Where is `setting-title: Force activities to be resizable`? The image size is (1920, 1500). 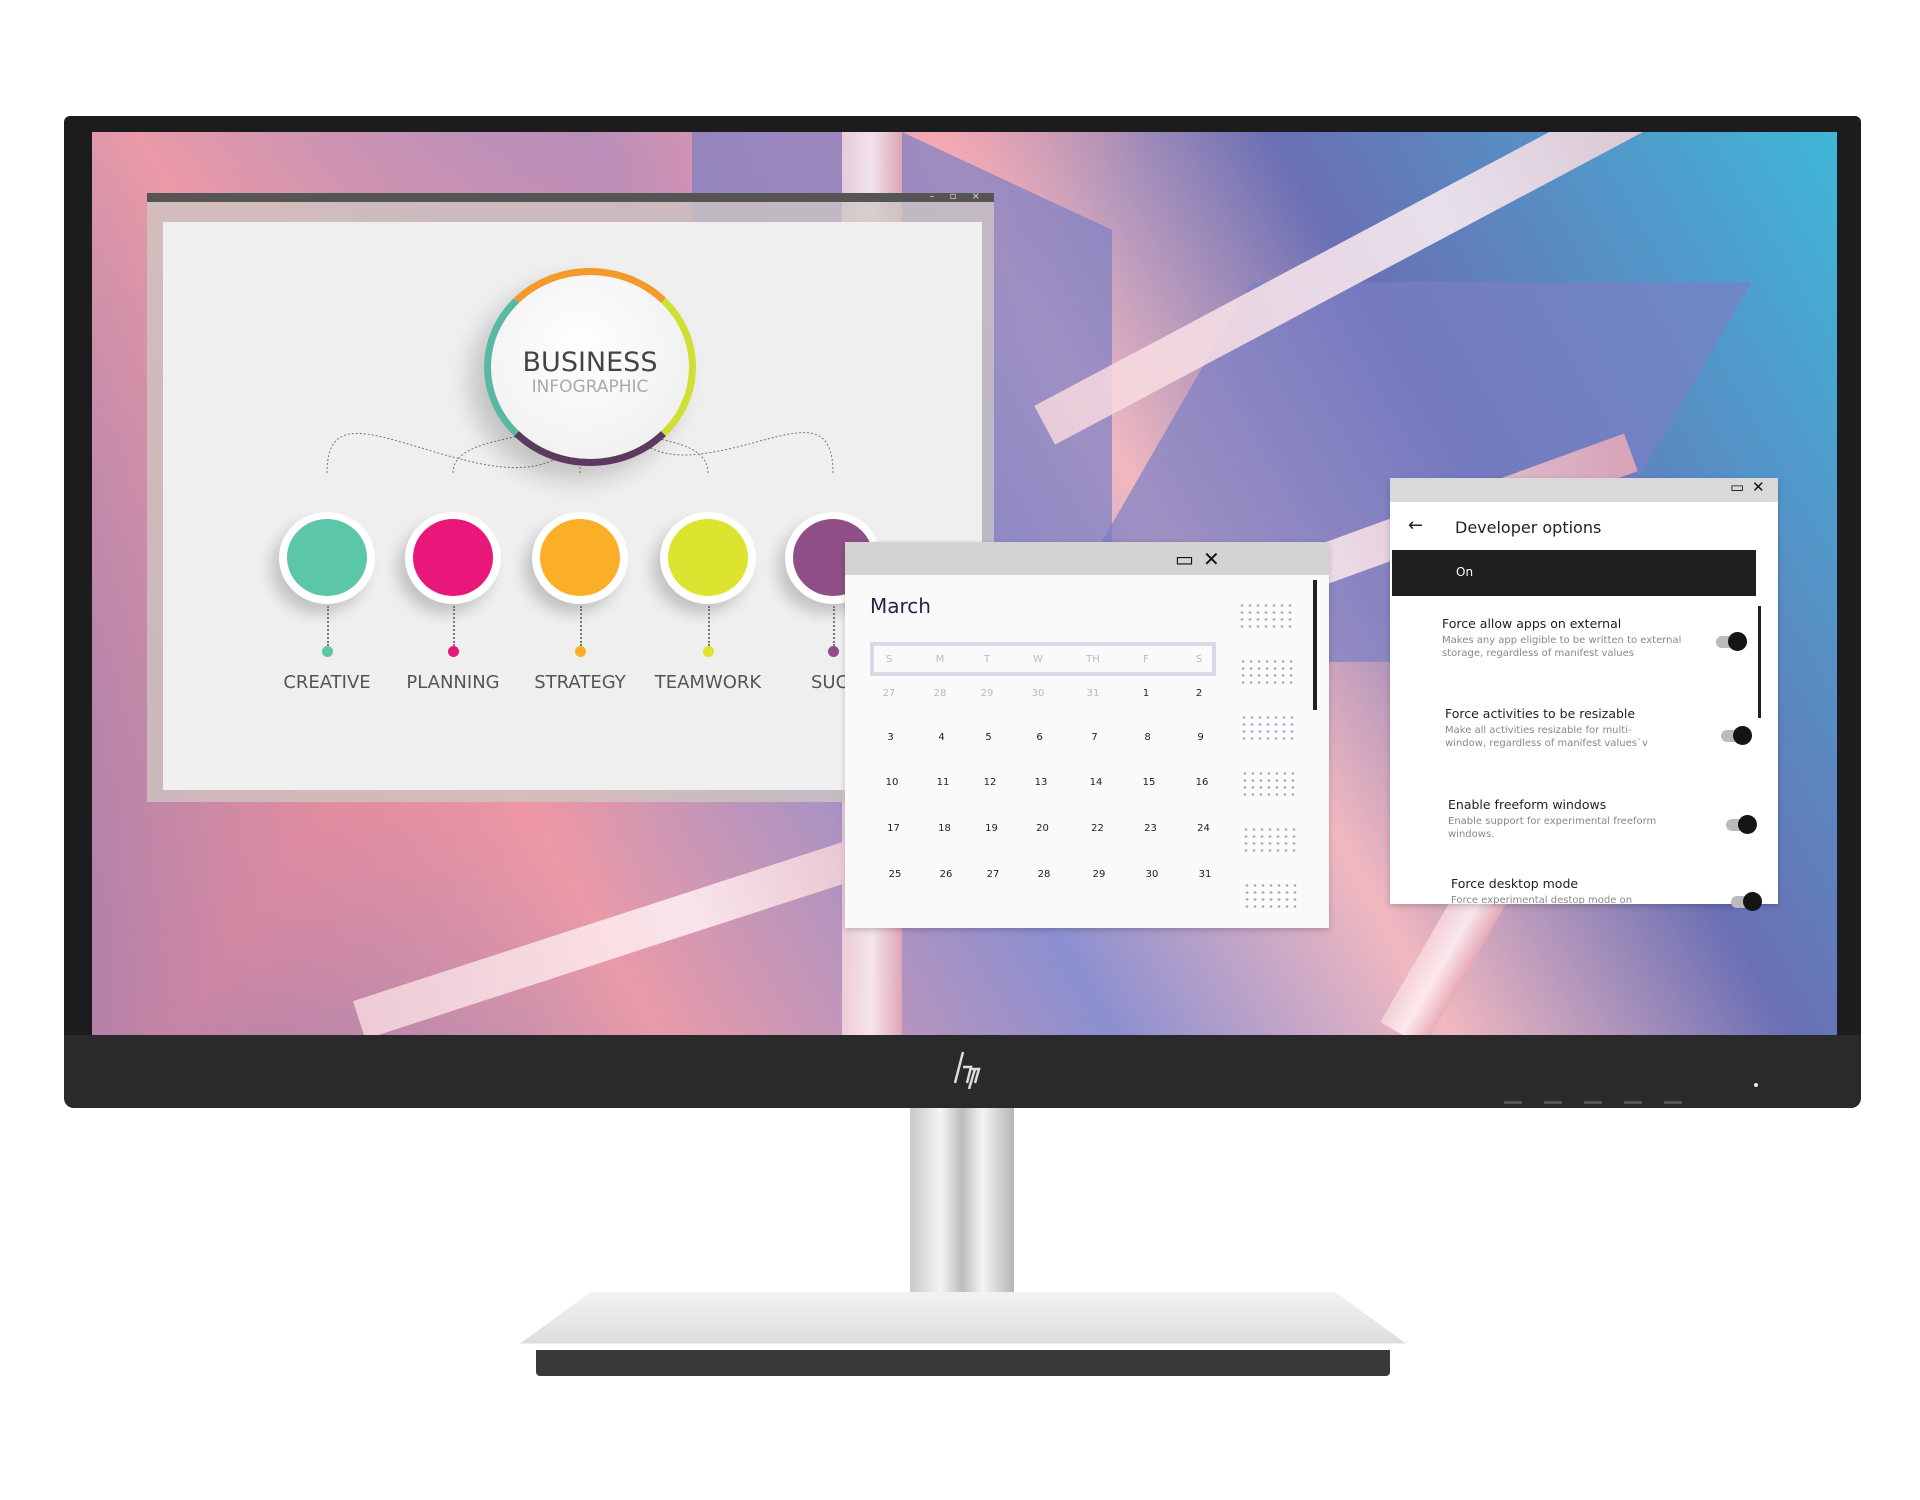 setting-title: Force activities to be resizable is located at coordinates (1540, 713).